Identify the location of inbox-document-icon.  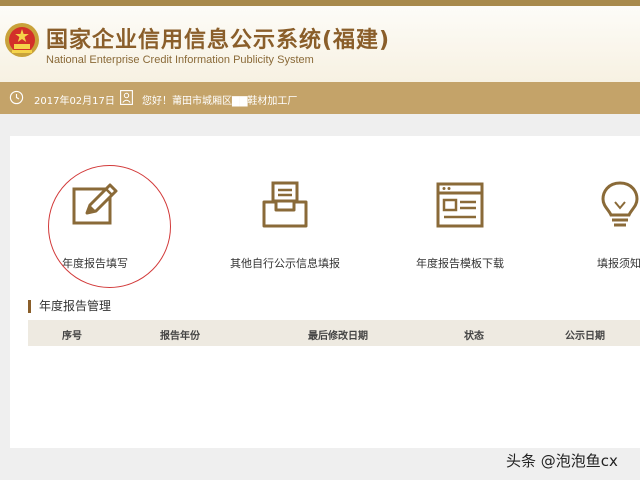
(285, 204).